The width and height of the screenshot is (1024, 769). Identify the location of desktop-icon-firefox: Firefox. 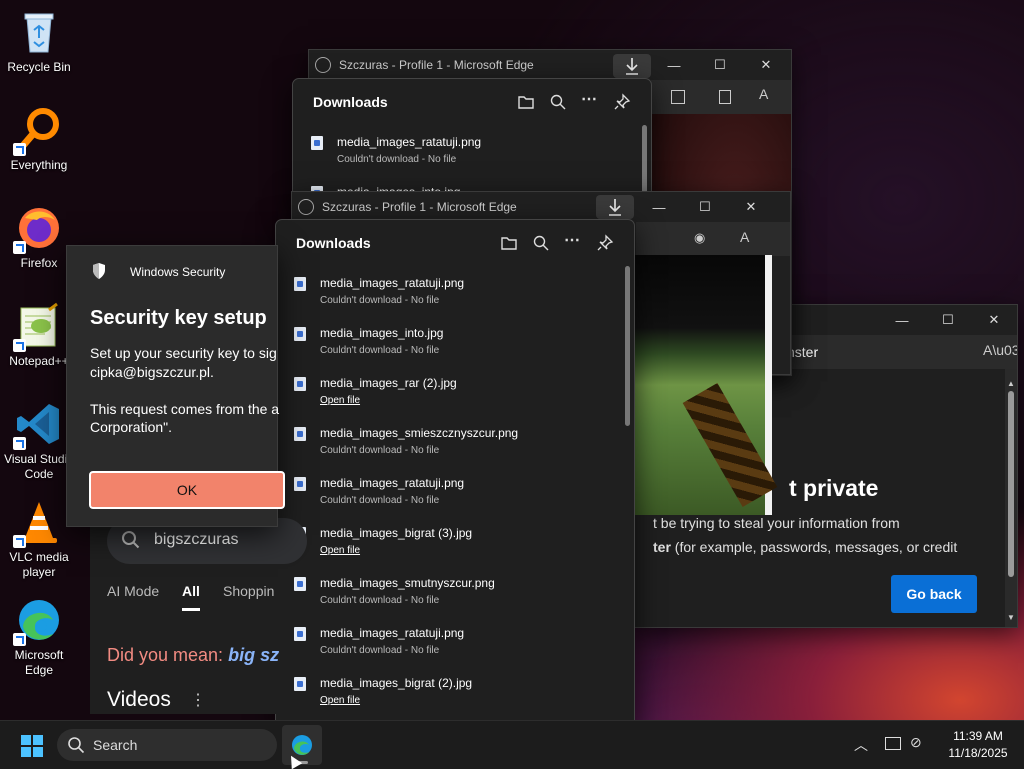
(39, 237).